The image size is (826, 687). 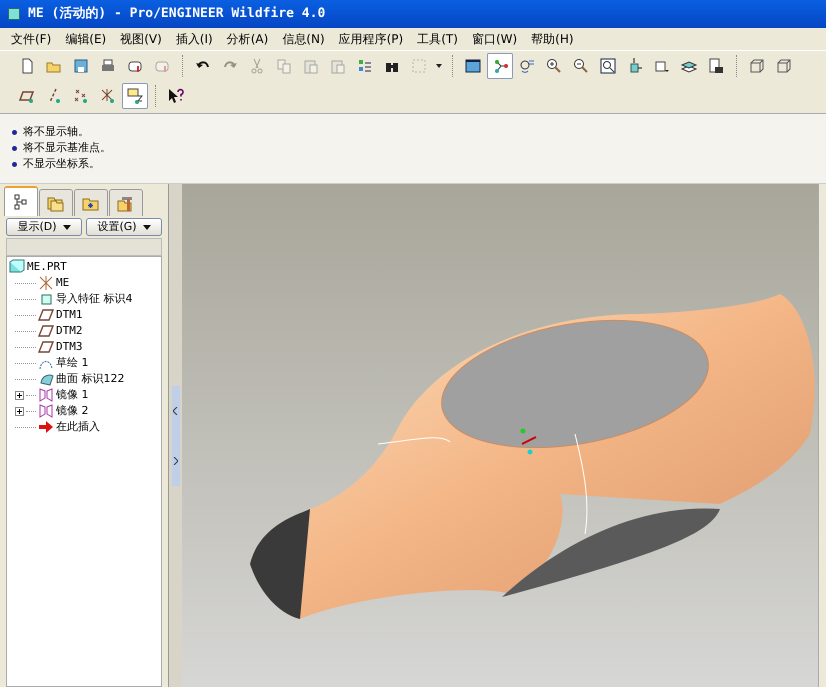 I want to click on menu-item: 工具(T), so click(x=437, y=39).